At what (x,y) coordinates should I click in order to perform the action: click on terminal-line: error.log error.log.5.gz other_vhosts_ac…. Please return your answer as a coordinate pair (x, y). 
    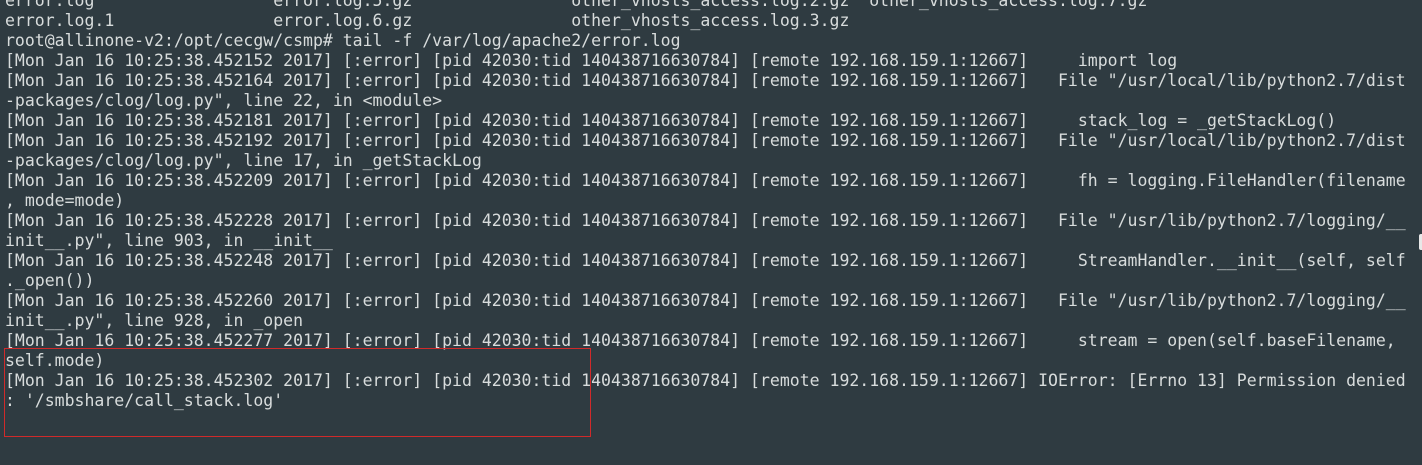
    Looking at the image, I should click on (576, 5).